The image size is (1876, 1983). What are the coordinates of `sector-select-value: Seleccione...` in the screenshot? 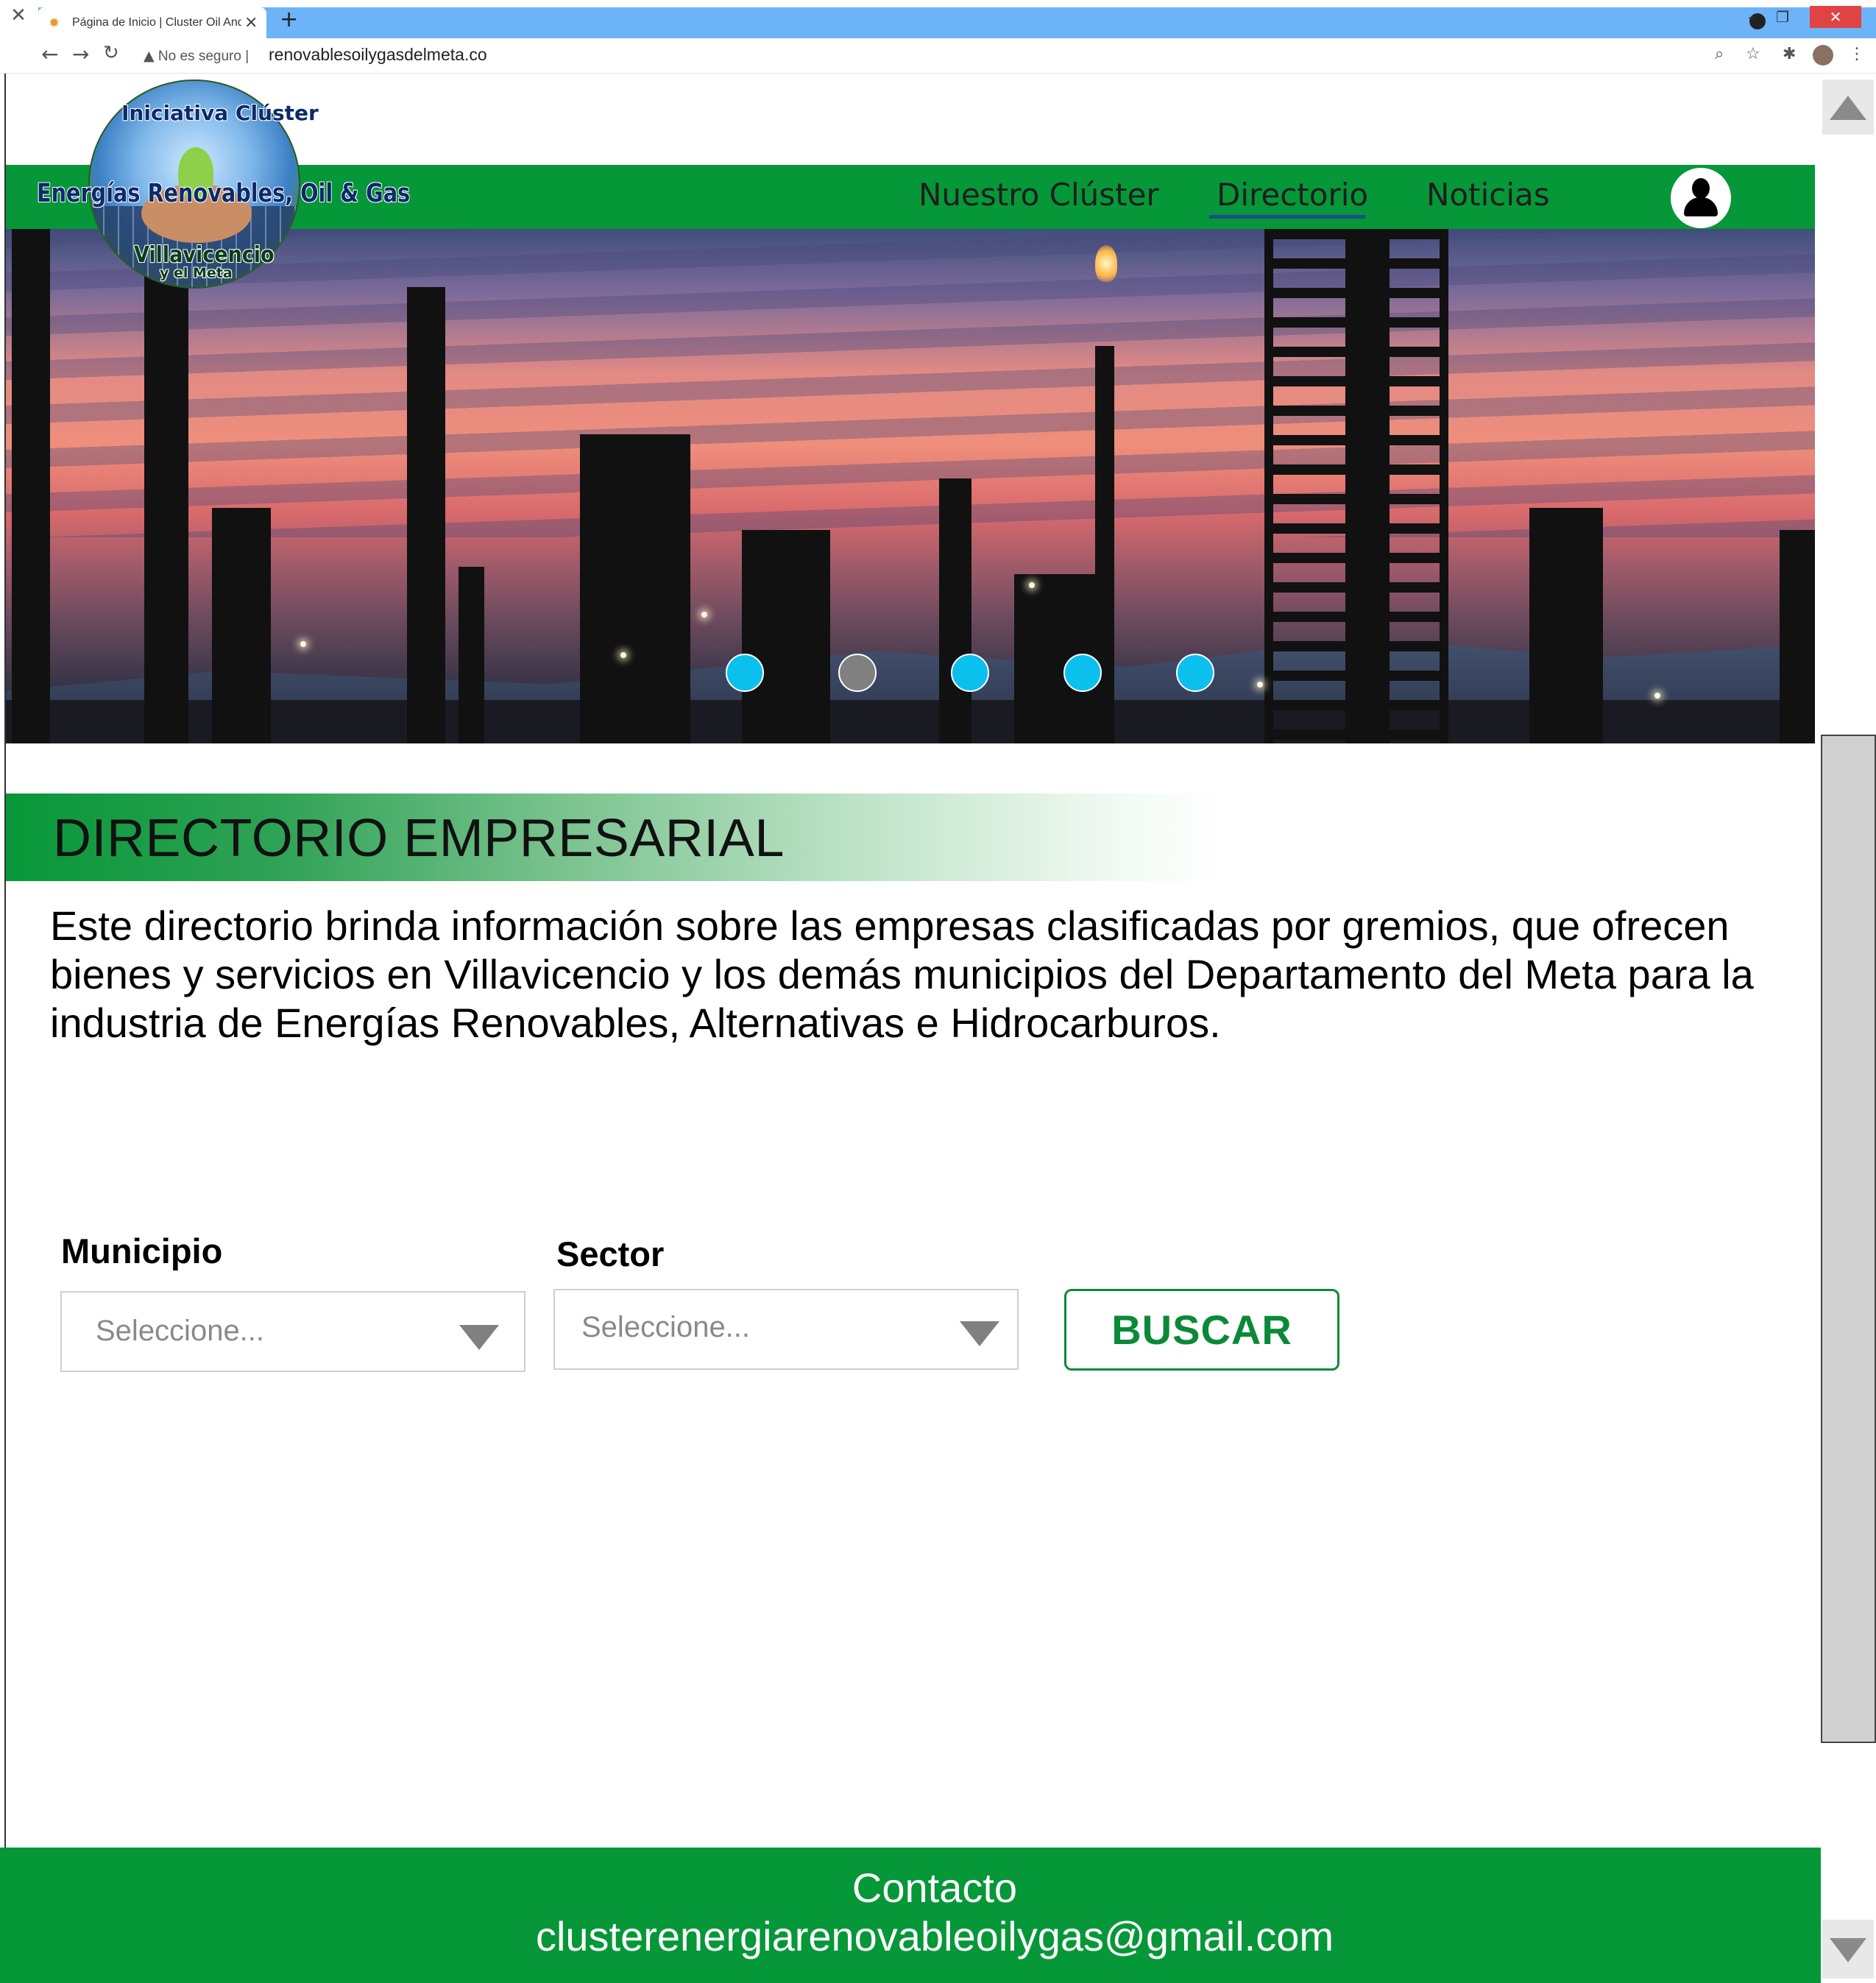 It's located at (666, 1327).